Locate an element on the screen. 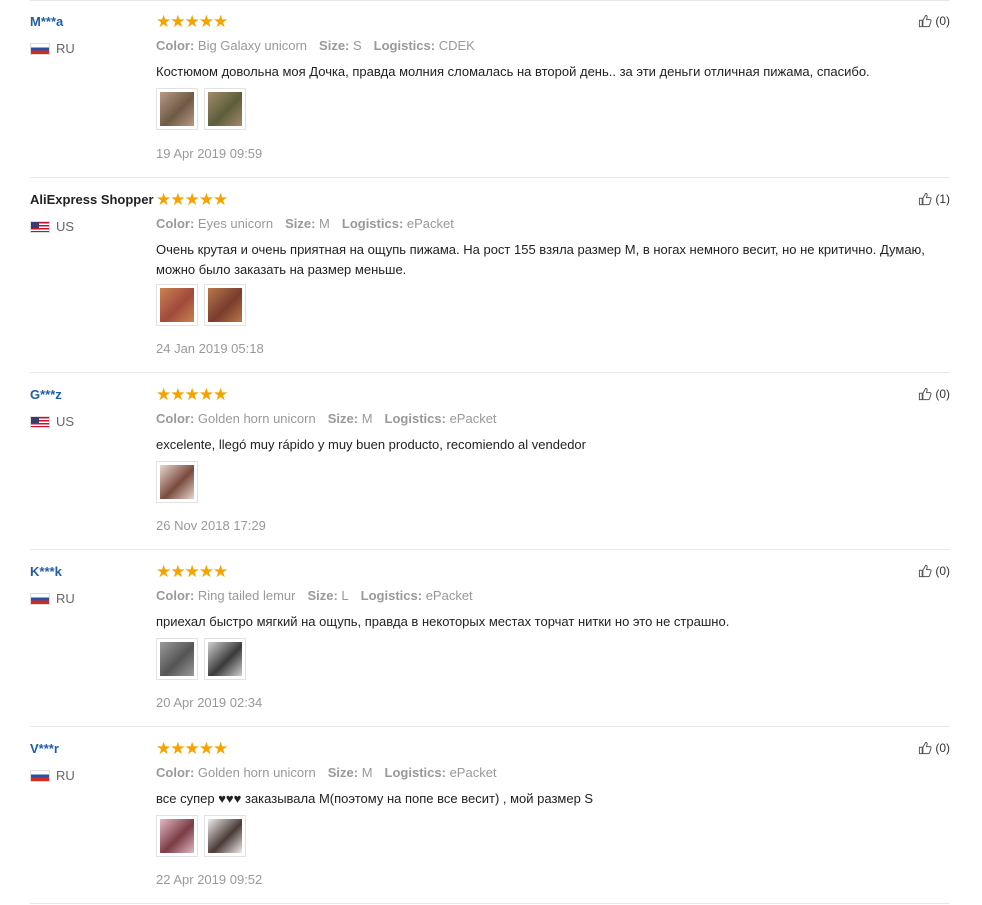  color-value: Big Galaxy unicorn is located at coordinates (252, 45).